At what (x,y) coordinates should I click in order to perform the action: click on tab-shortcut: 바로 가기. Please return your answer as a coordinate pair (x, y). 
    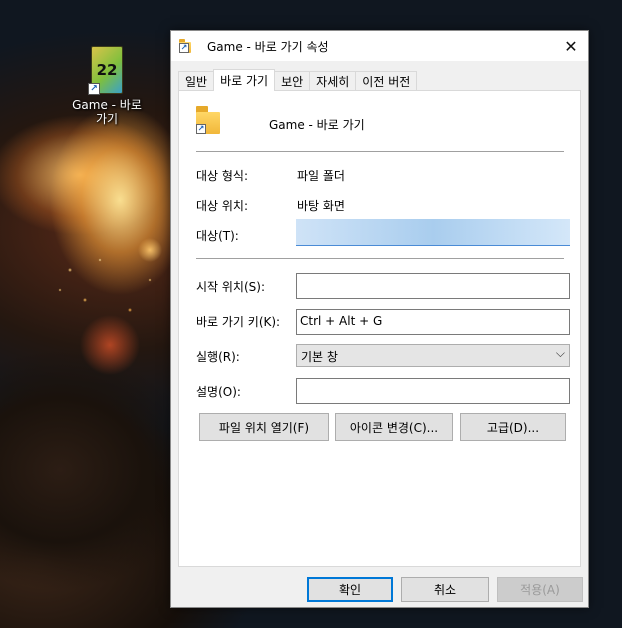
    Looking at the image, I should click on (244, 80).